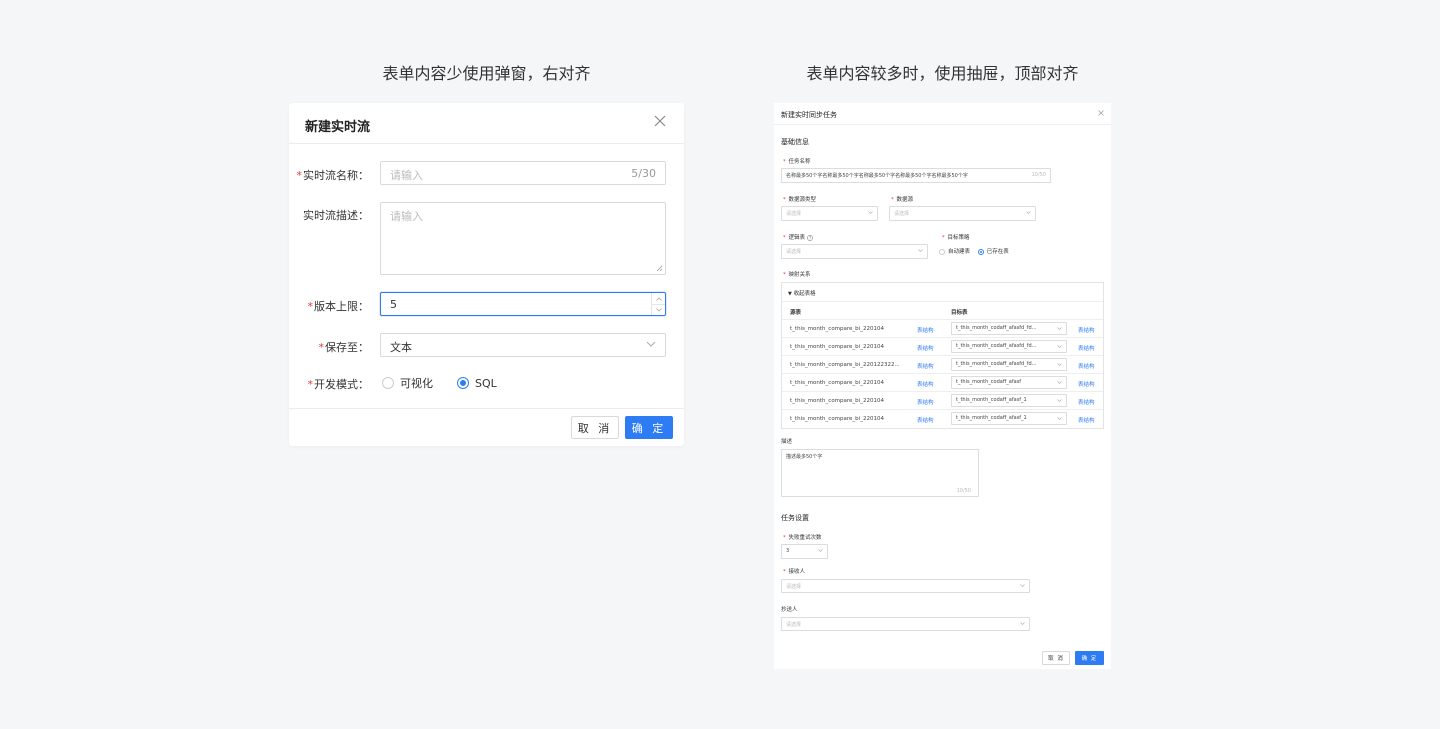 The image size is (1440, 729). I want to click on datasource-type-select: 请选择, so click(829, 213).